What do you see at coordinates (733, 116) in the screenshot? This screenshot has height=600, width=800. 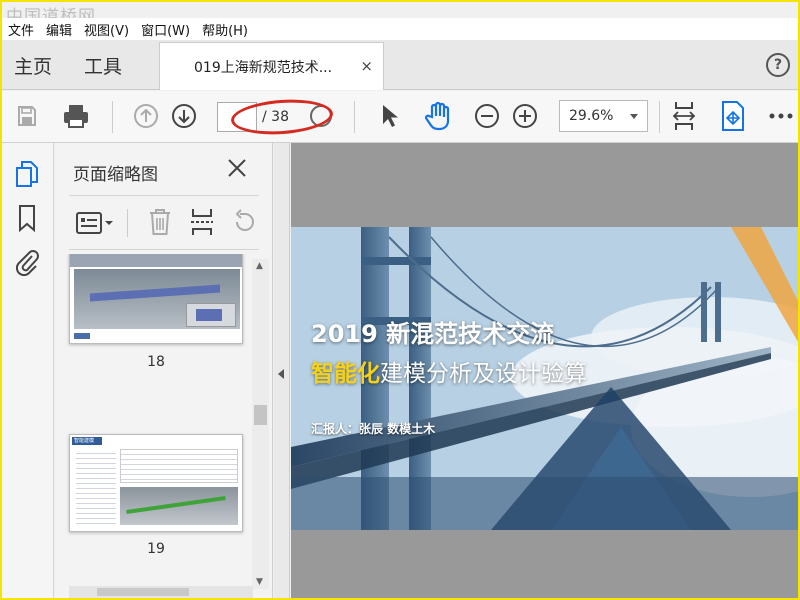 I see `scroll-mode-icon` at bounding box center [733, 116].